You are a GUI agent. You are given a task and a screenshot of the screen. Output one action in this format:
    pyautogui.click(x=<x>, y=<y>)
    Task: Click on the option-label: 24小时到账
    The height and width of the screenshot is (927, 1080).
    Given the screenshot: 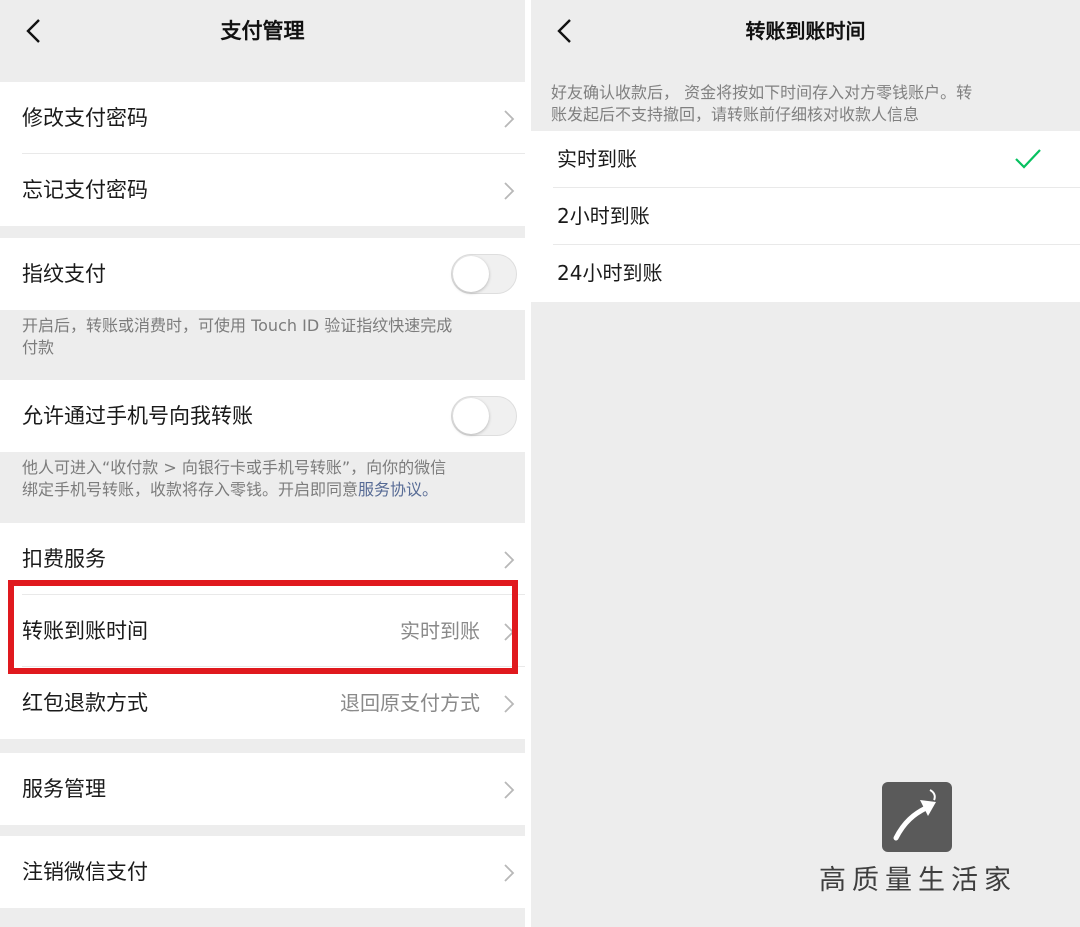 What is the action you would take?
    pyautogui.click(x=610, y=273)
    